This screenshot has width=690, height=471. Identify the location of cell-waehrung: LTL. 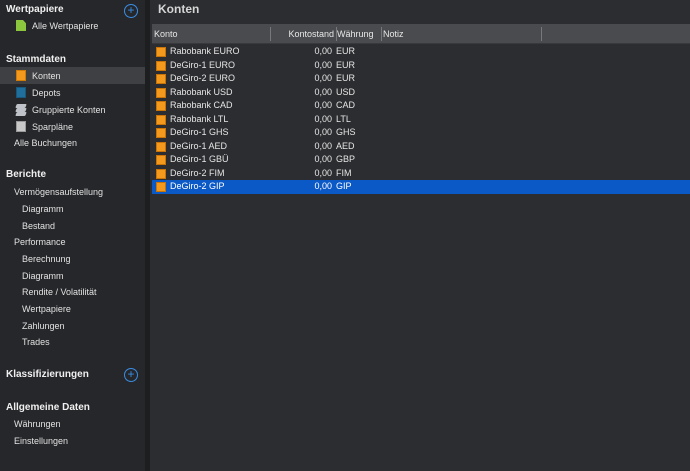
(343, 118).